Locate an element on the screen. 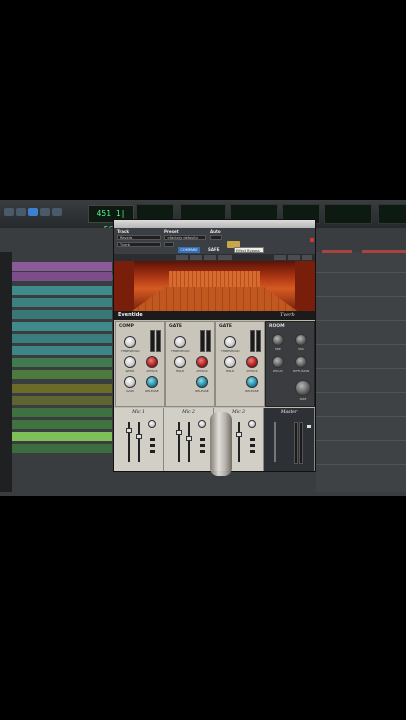 The height and width of the screenshot is (720, 406). room-back-wall is located at coordinates (214, 279).